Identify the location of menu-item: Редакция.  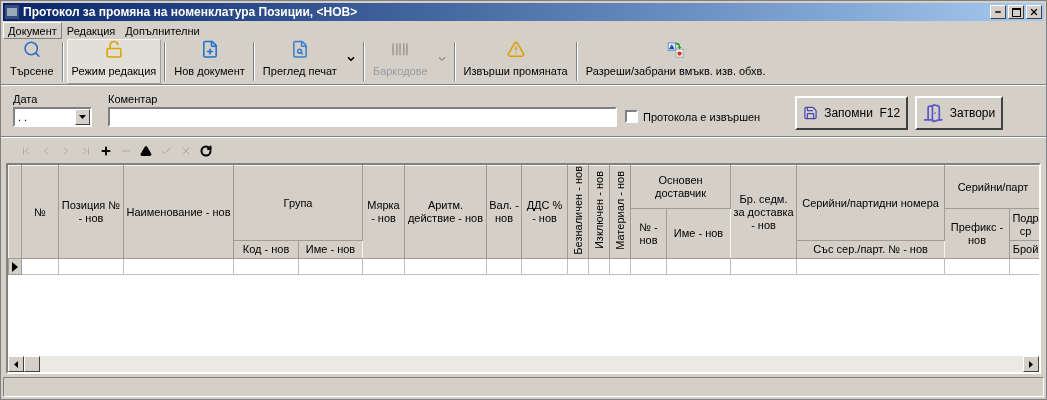
(91, 30).